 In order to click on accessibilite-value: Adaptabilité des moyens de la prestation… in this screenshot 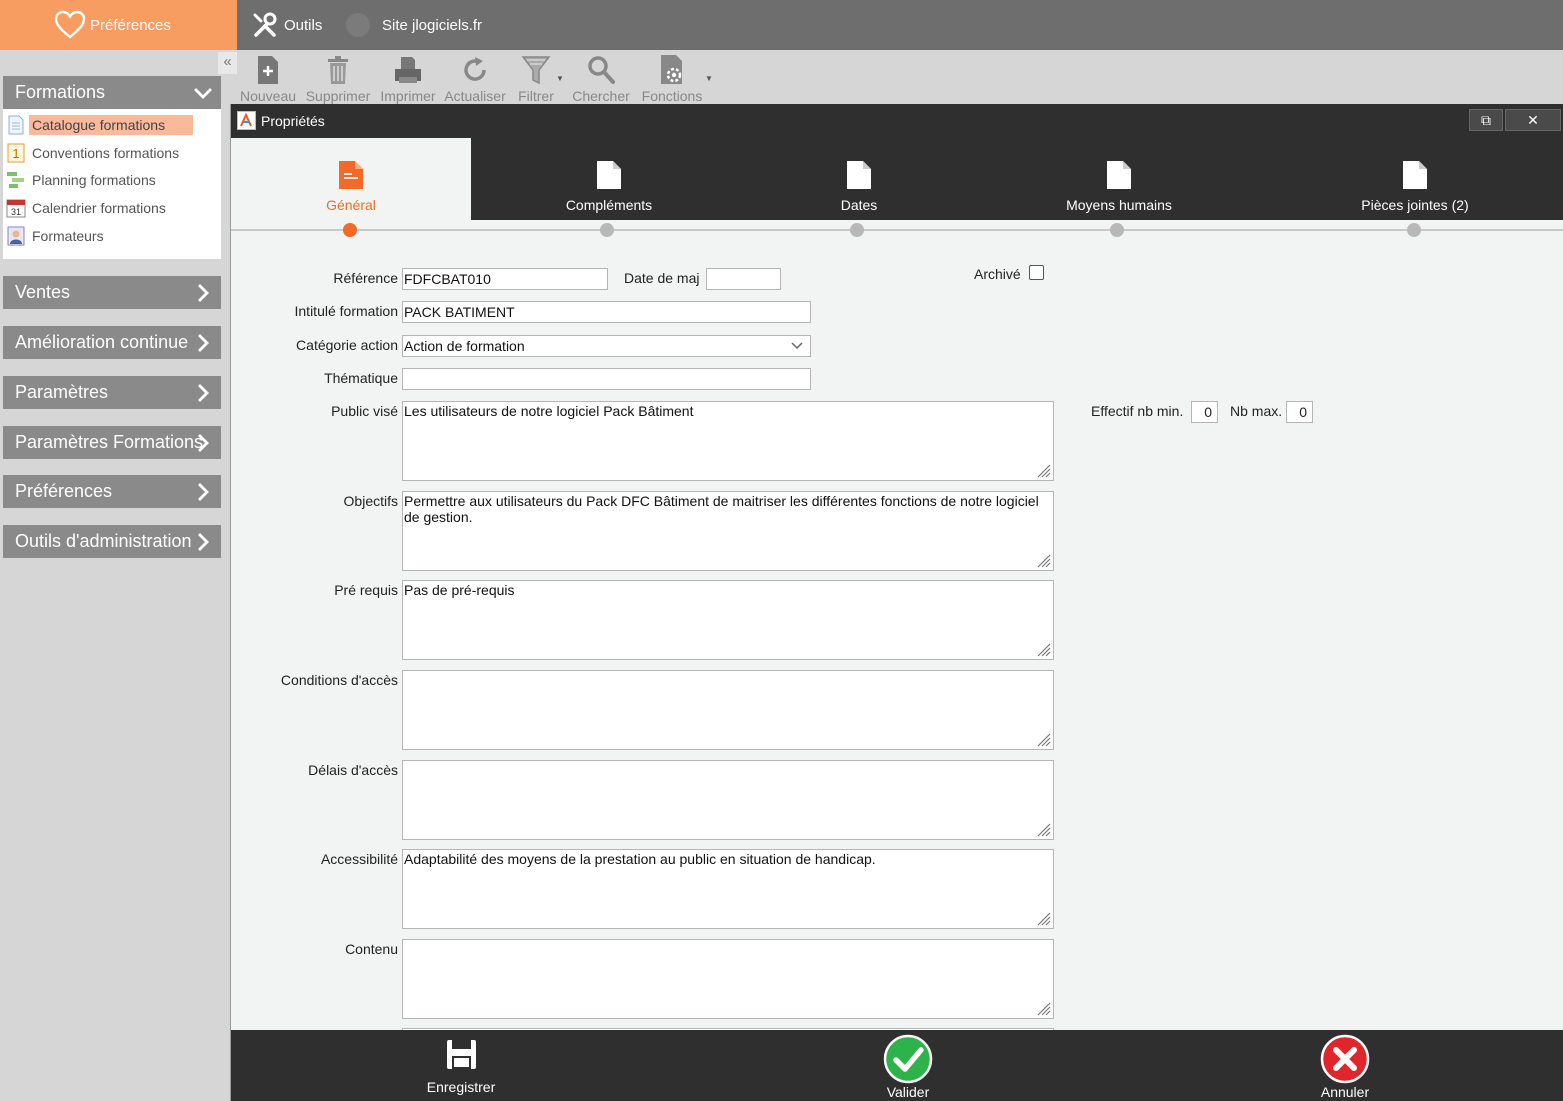, I will do `click(640, 859)`.